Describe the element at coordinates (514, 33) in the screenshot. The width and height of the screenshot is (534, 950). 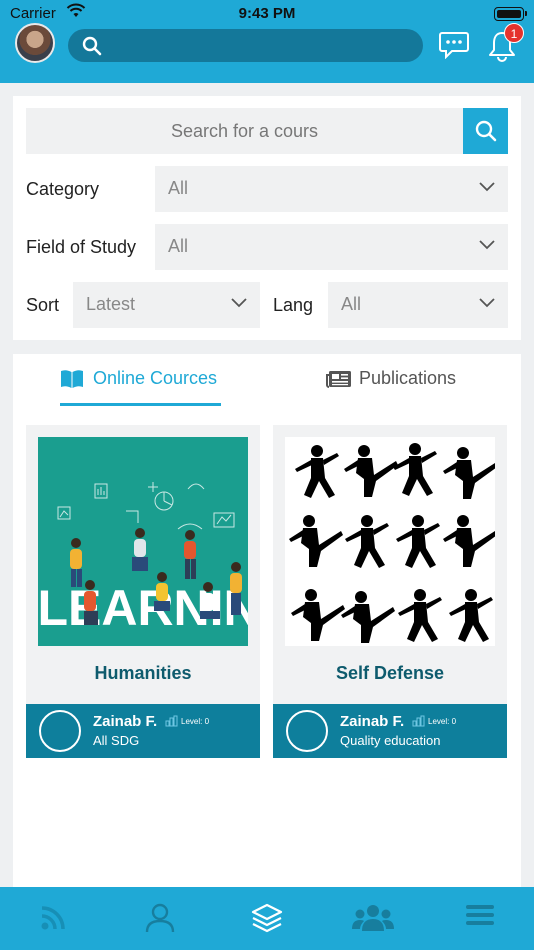
I see `notification-badge: 1` at that location.